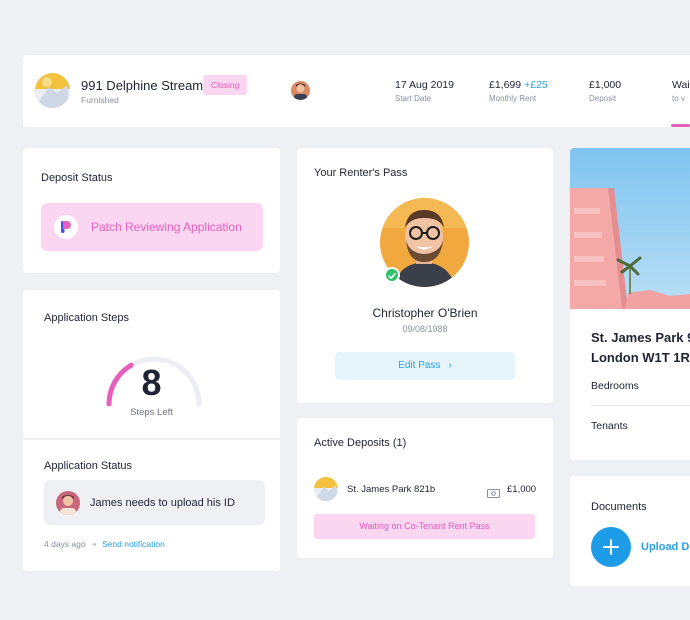  I want to click on documents-card: Documents Upload D, so click(630, 531).